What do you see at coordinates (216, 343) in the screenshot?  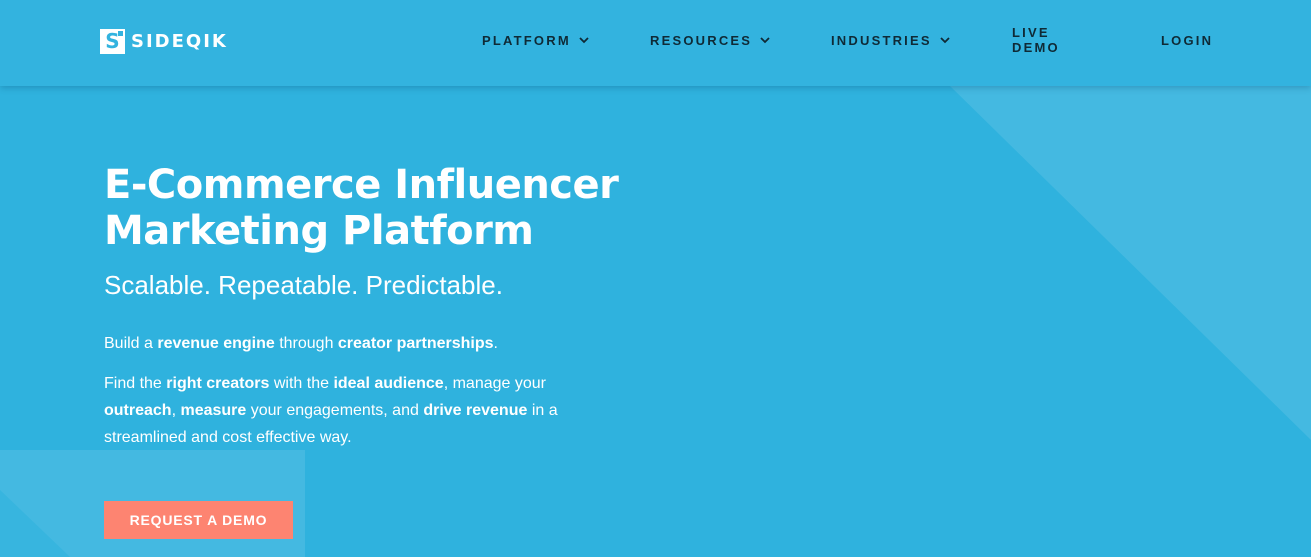 I see `intro-highlight: revenue engine` at bounding box center [216, 343].